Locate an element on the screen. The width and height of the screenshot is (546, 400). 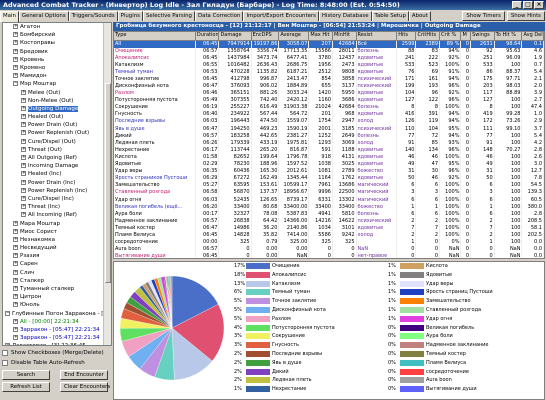
tree-node: + Незнакомка is located at coordinates (57, 240).